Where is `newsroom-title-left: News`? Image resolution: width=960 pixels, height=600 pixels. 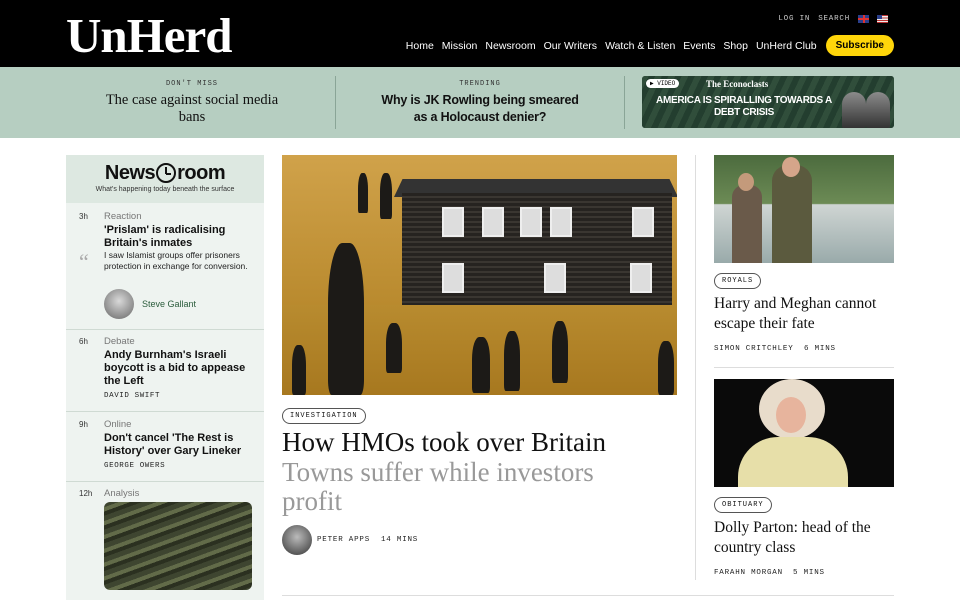
newsroom-title-left: News is located at coordinates (130, 173).